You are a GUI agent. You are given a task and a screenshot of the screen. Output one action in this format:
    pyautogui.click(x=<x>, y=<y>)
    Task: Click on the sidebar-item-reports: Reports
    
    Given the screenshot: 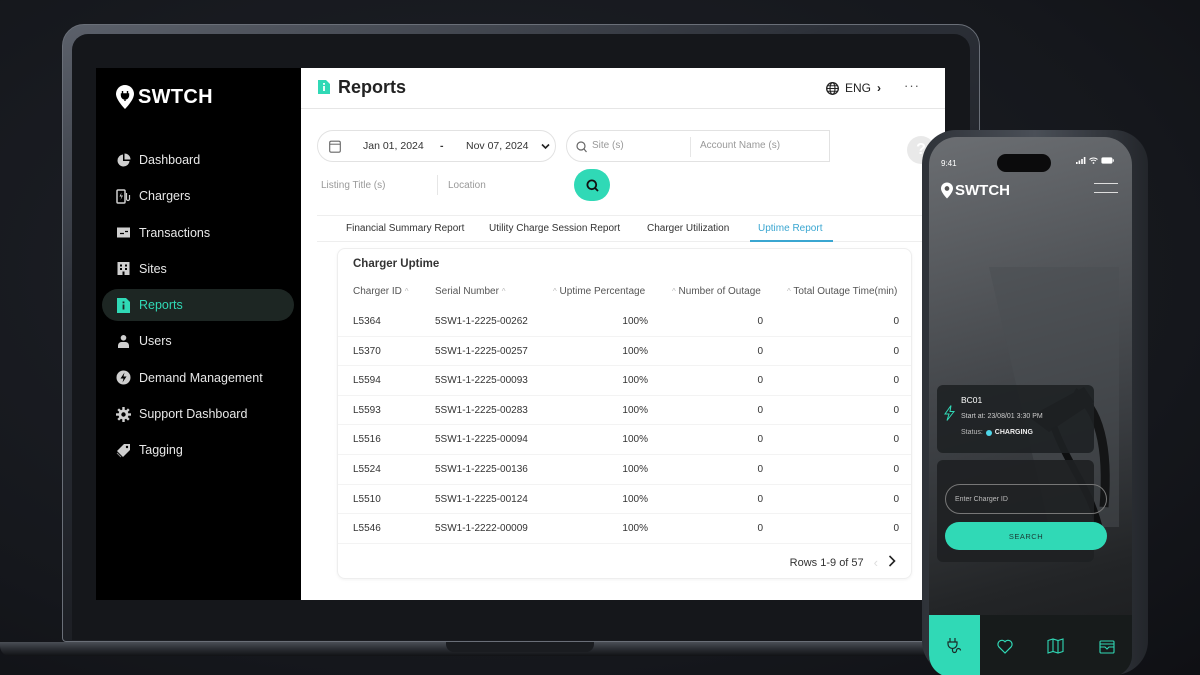 What is the action you would take?
    pyautogui.click(x=198, y=305)
    